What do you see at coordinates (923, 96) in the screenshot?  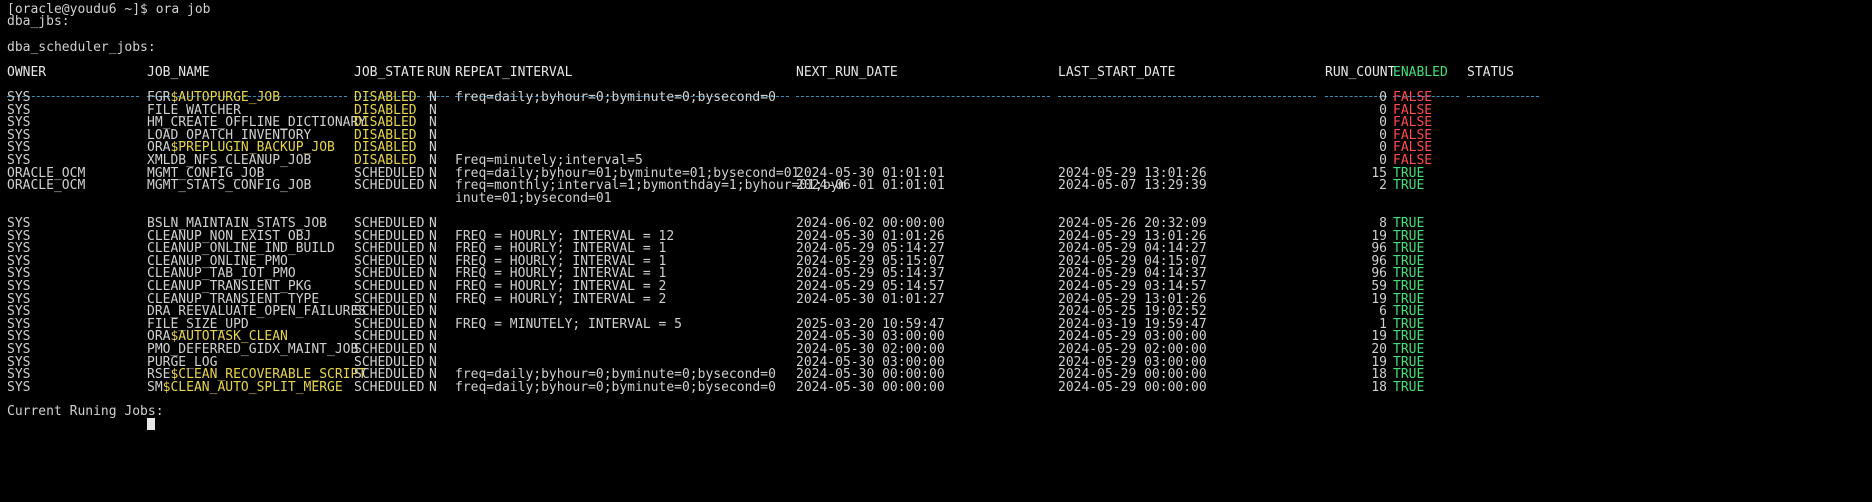 I see `separator-next-run-date` at bounding box center [923, 96].